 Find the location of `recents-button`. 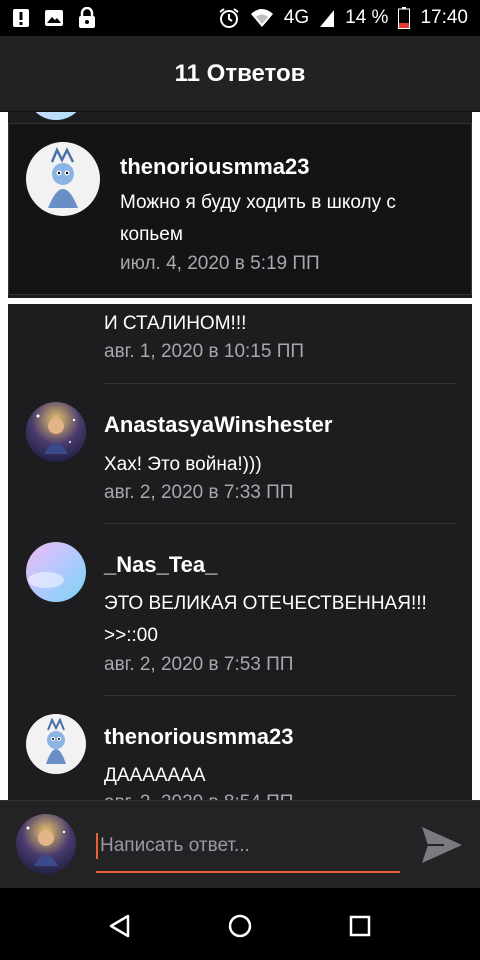

recents-button is located at coordinates (360, 926).